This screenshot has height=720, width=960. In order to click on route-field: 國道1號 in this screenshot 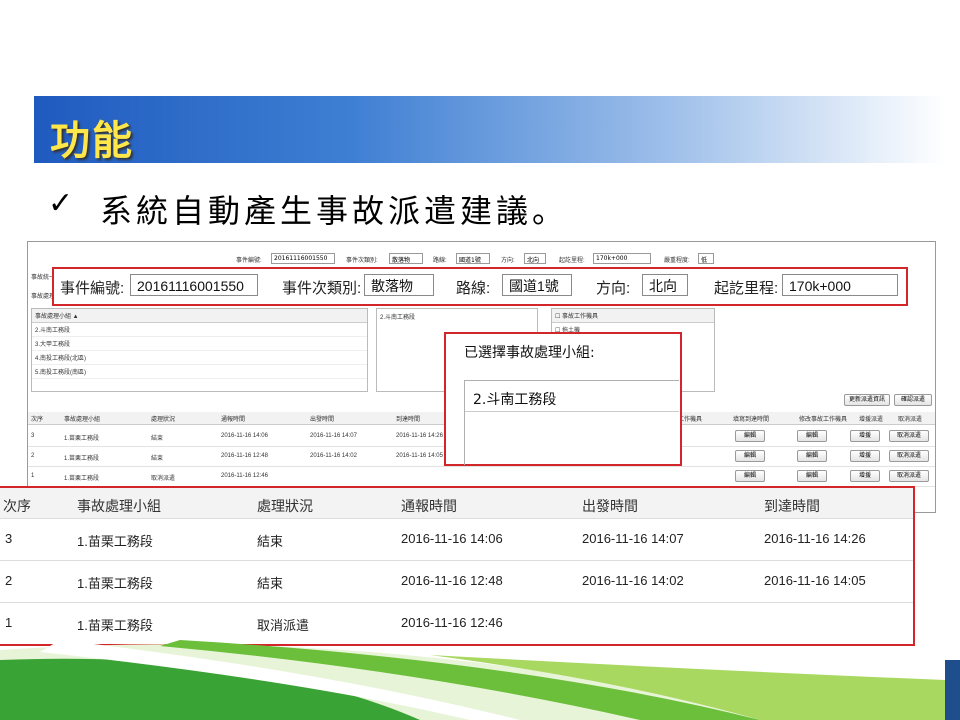, I will do `click(537, 285)`.